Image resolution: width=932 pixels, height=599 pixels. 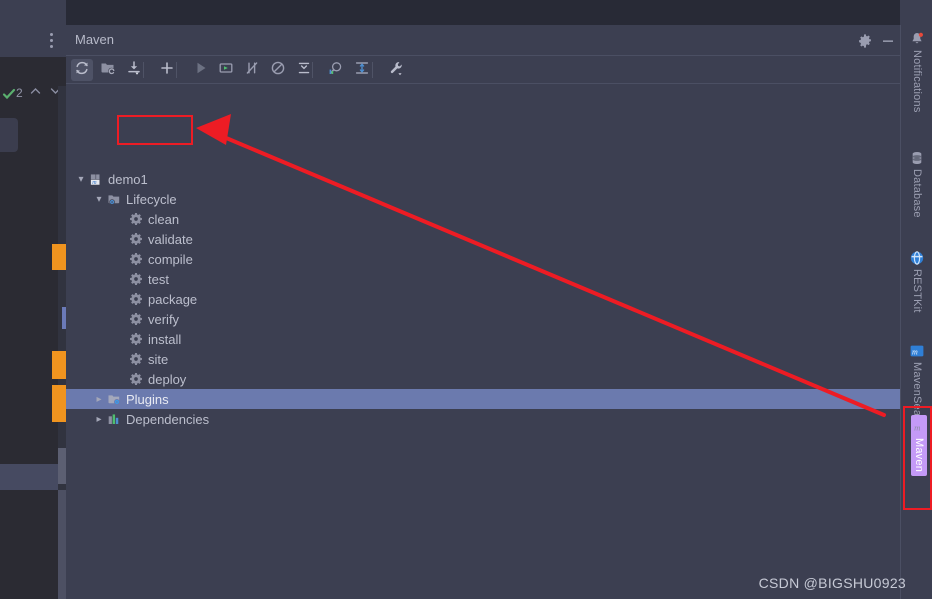 What do you see at coordinates (917, 193) in the screenshot?
I see `tool-tab-label: Database` at bounding box center [917, 193].